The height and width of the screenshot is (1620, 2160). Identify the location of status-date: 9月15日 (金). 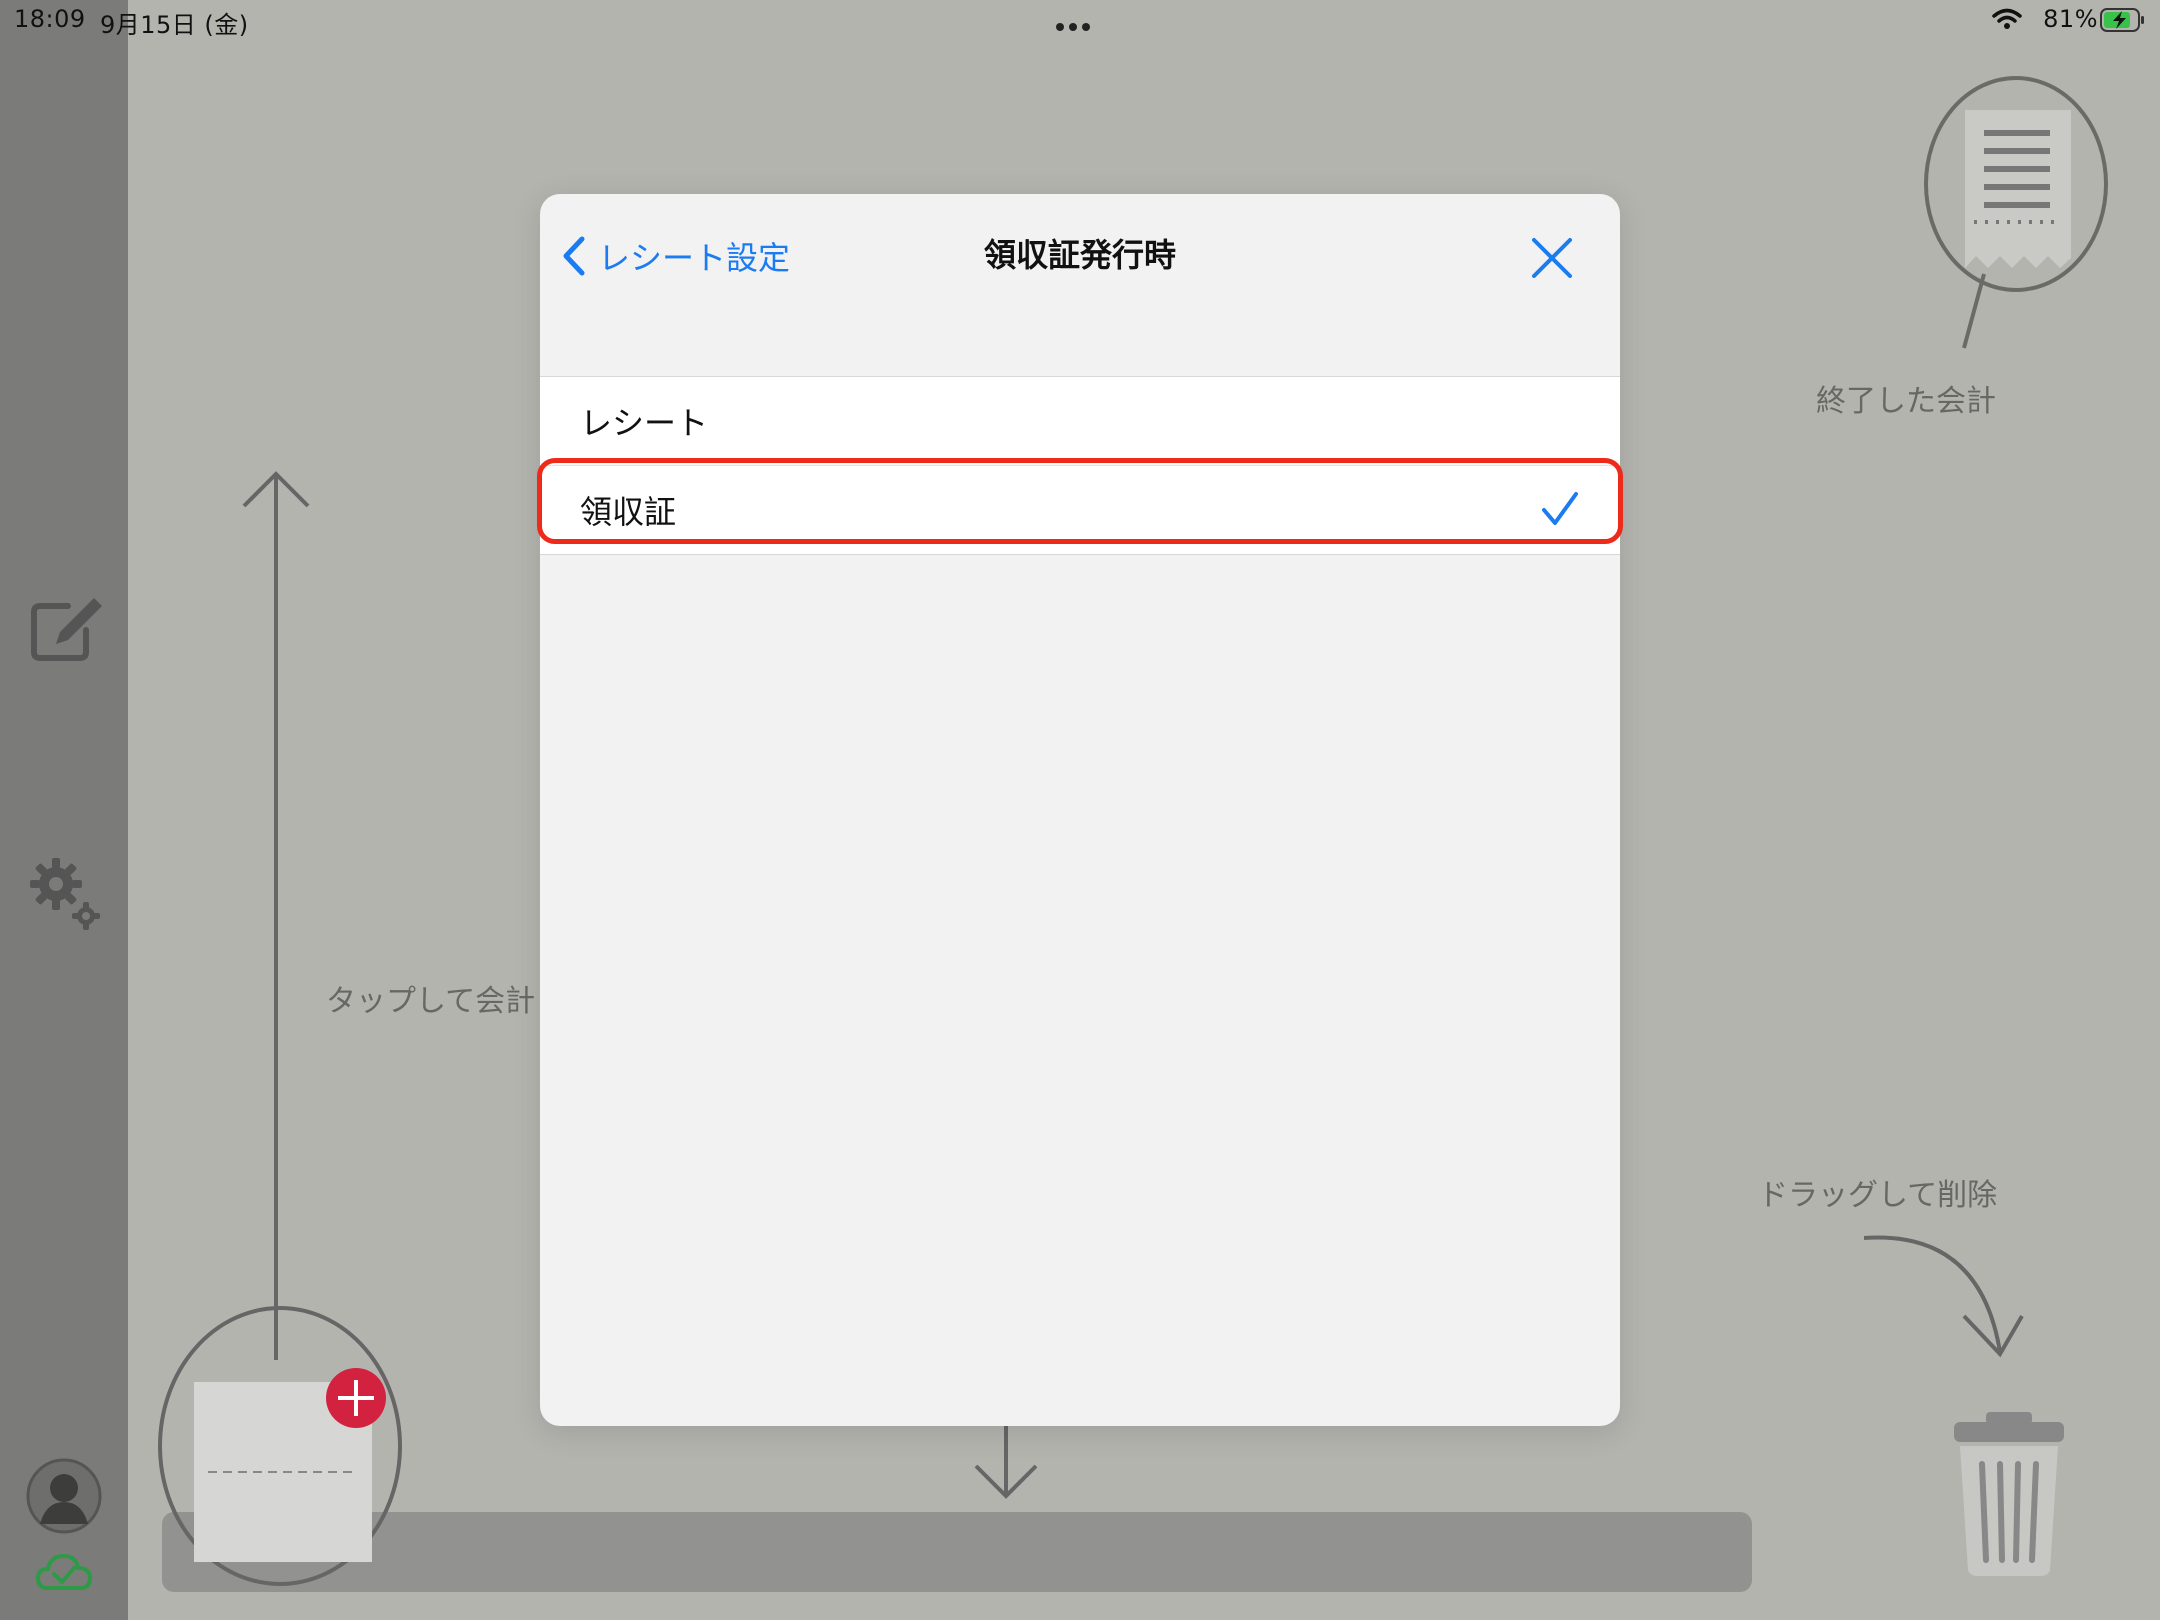
(174, 25).